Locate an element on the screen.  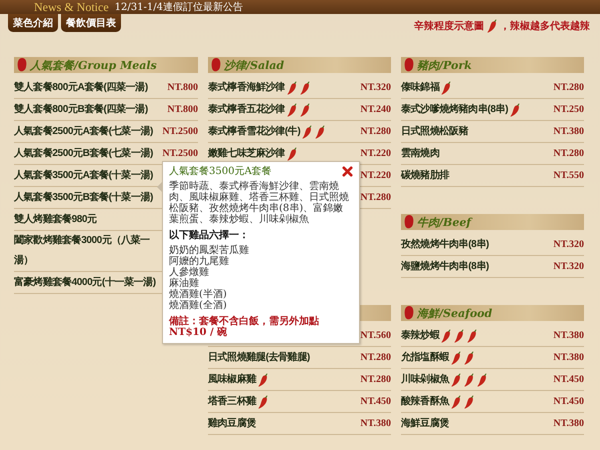
close-icon is located at coordinates (347, 171).